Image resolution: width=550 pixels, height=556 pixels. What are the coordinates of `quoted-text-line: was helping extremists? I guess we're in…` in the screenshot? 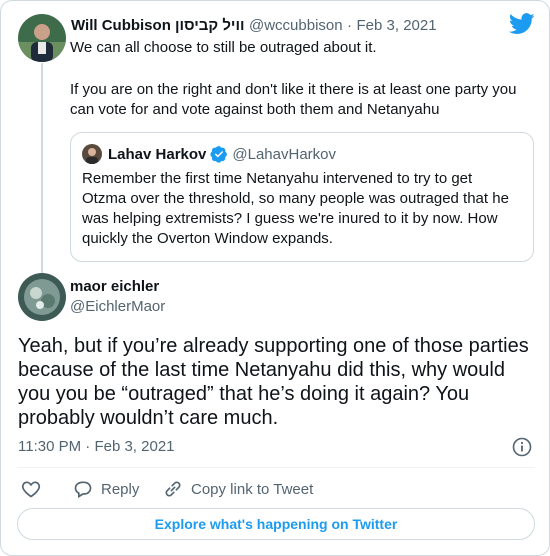 It's located at (290, 218).